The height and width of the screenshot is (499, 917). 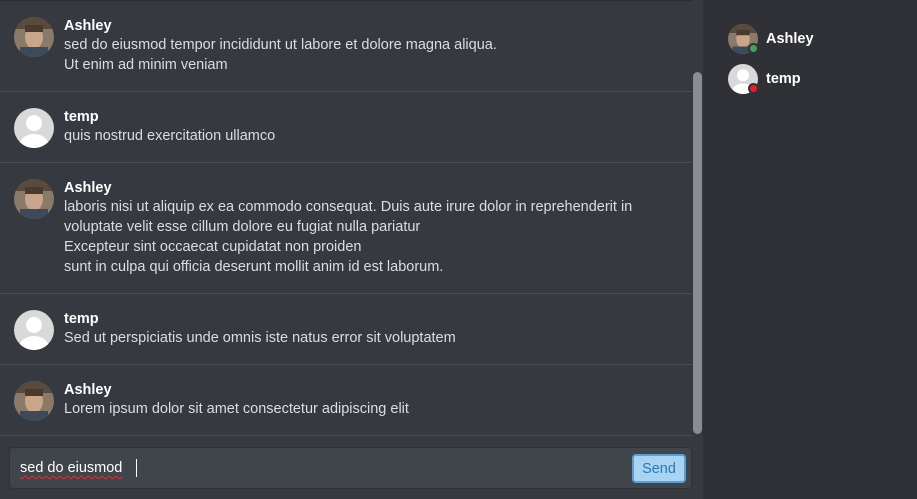 What do you see at coordinates (146, 65) in the screenshot?
I see `message-text: Ut enim ad minim veniam` at bounding box center [146, 65].